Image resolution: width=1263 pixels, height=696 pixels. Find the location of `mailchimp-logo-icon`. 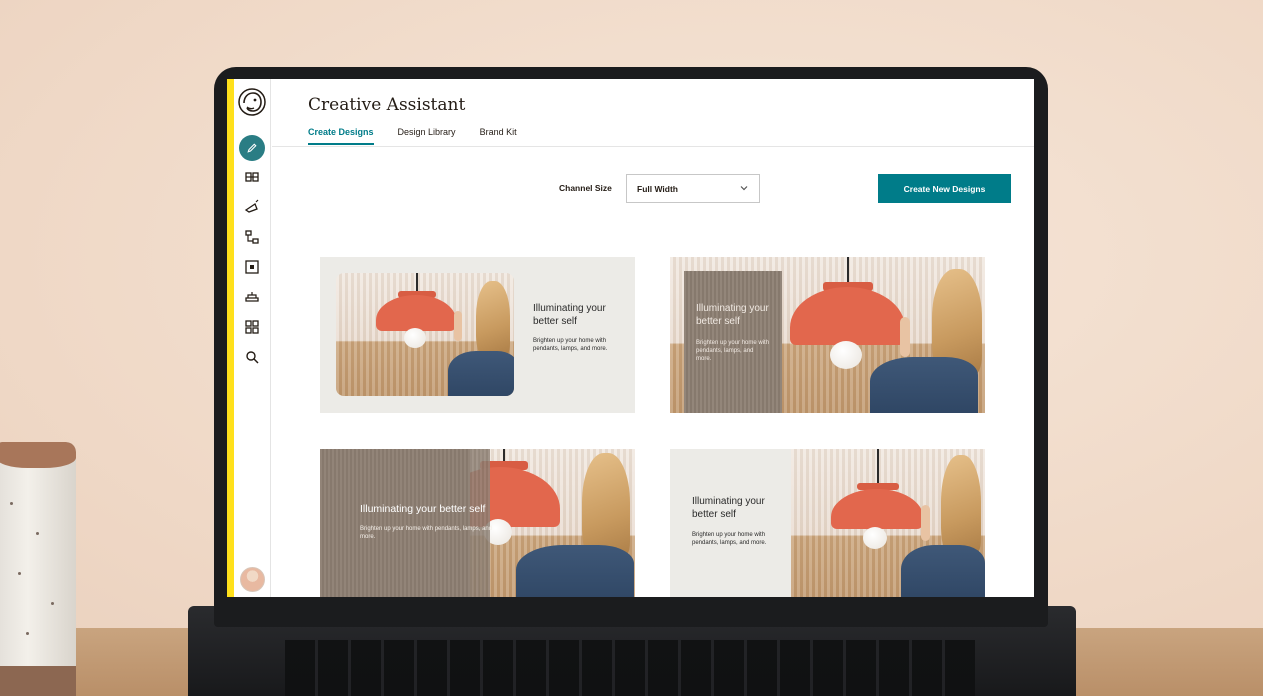

mailchimp-logo-icon is located at coordinates (252, 102).